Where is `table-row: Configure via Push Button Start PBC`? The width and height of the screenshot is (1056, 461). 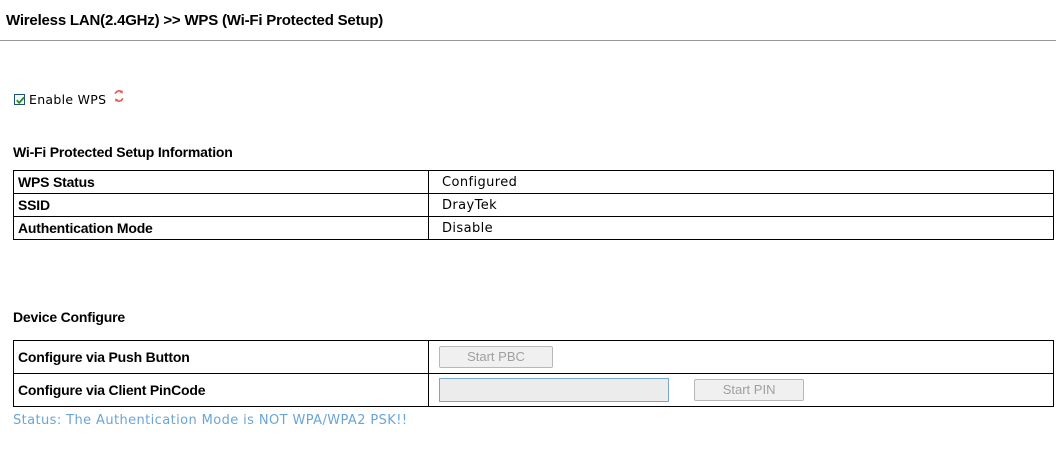 table-row: Configure via Push Button Start PBC is located at coordinates (533, 357).